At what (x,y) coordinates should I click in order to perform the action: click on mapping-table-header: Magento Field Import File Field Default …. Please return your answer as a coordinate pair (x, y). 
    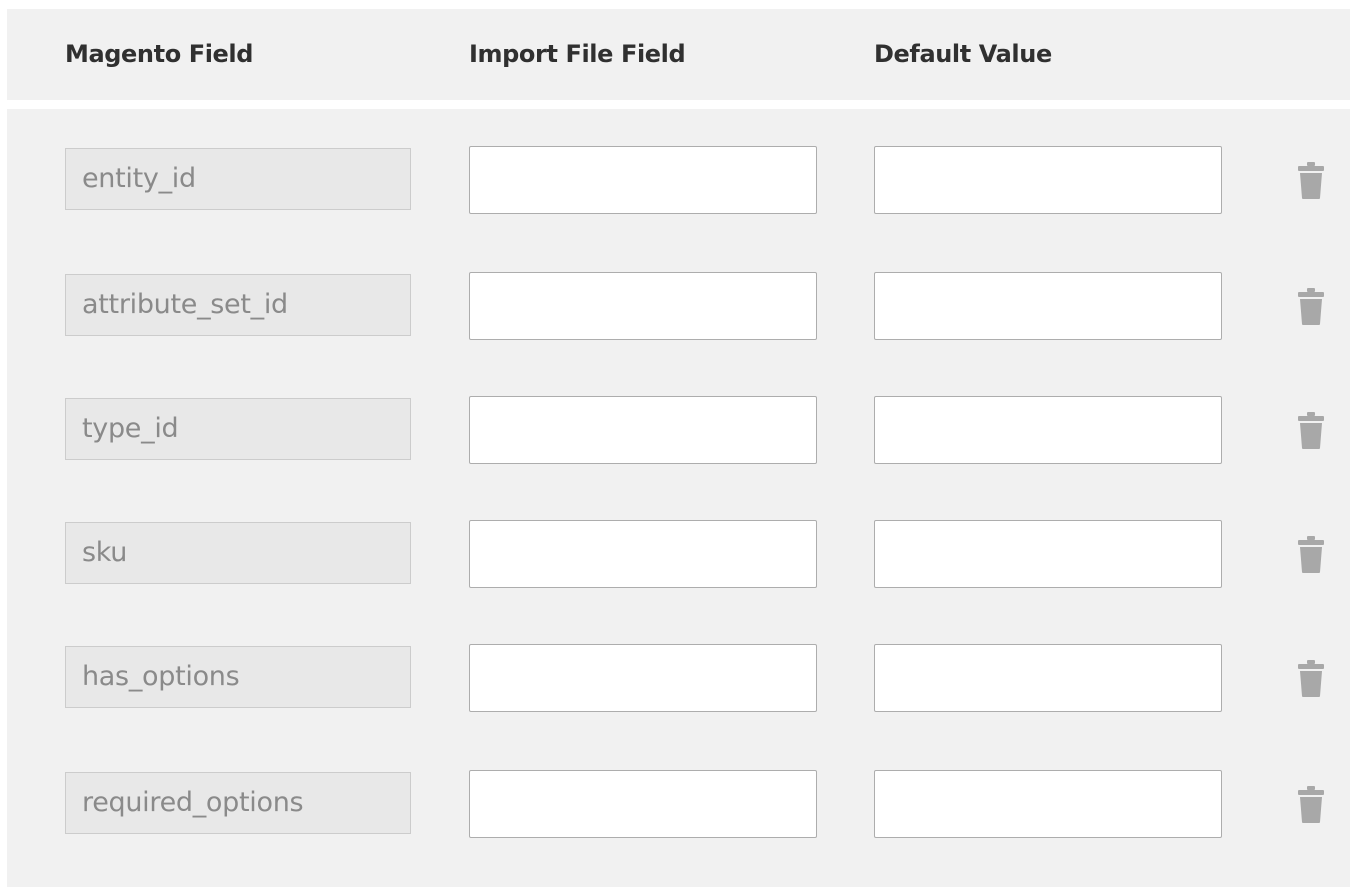
    Looking at the image, I should click on (678, 54).